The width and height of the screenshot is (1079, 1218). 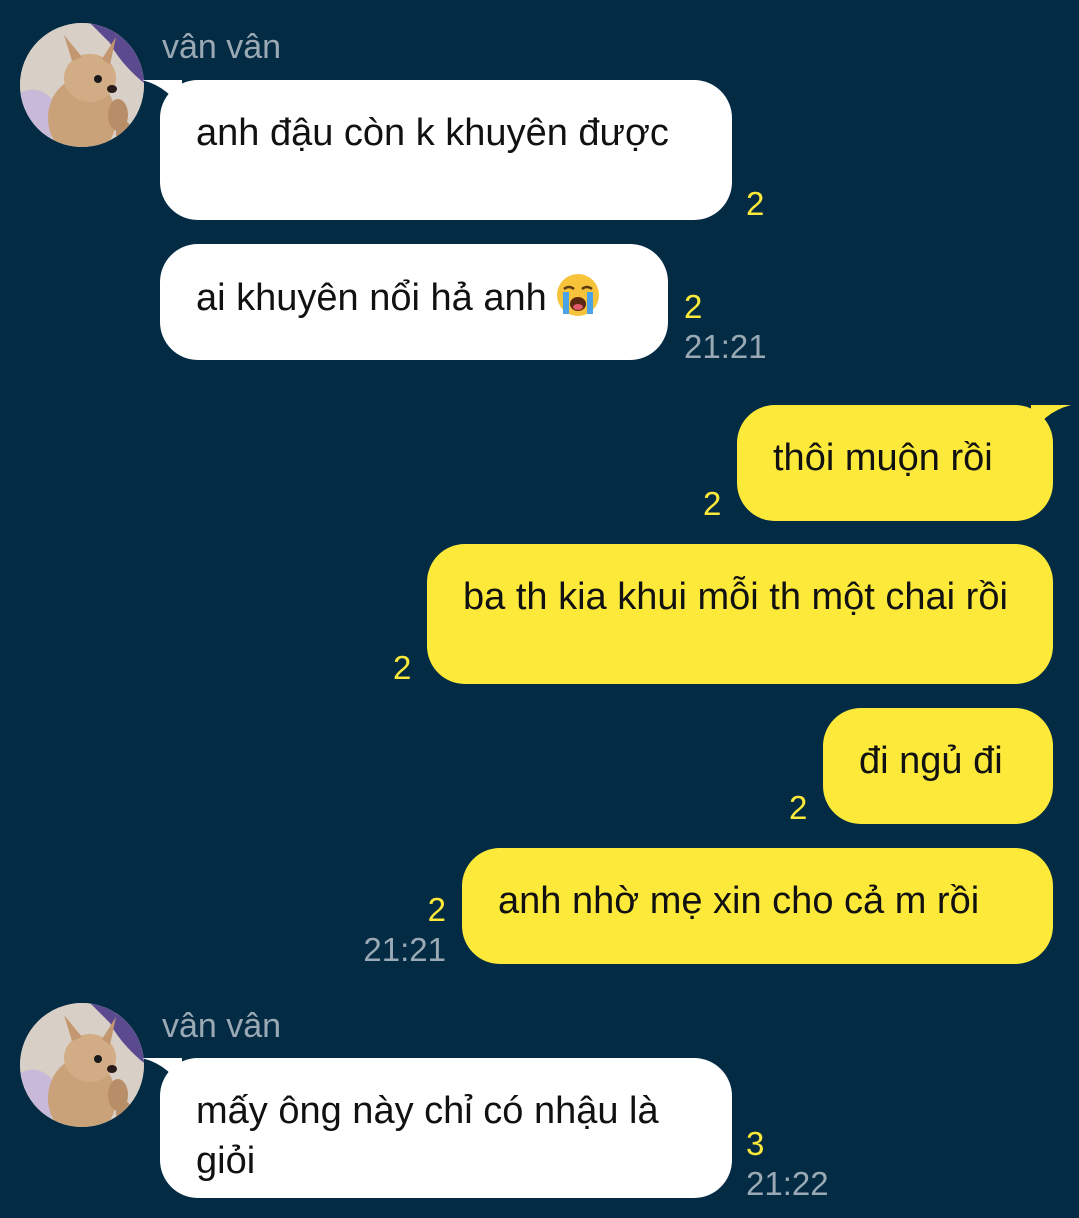 I want to click on message-meta: 3 21:22, so click(x=787, y=1164).